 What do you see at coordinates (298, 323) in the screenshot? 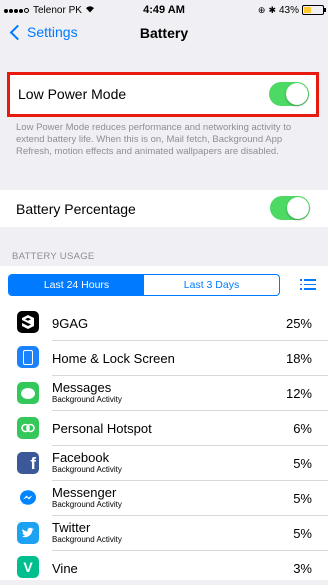
I see `usage-percent: 25%` at bounding box center [298, 323].